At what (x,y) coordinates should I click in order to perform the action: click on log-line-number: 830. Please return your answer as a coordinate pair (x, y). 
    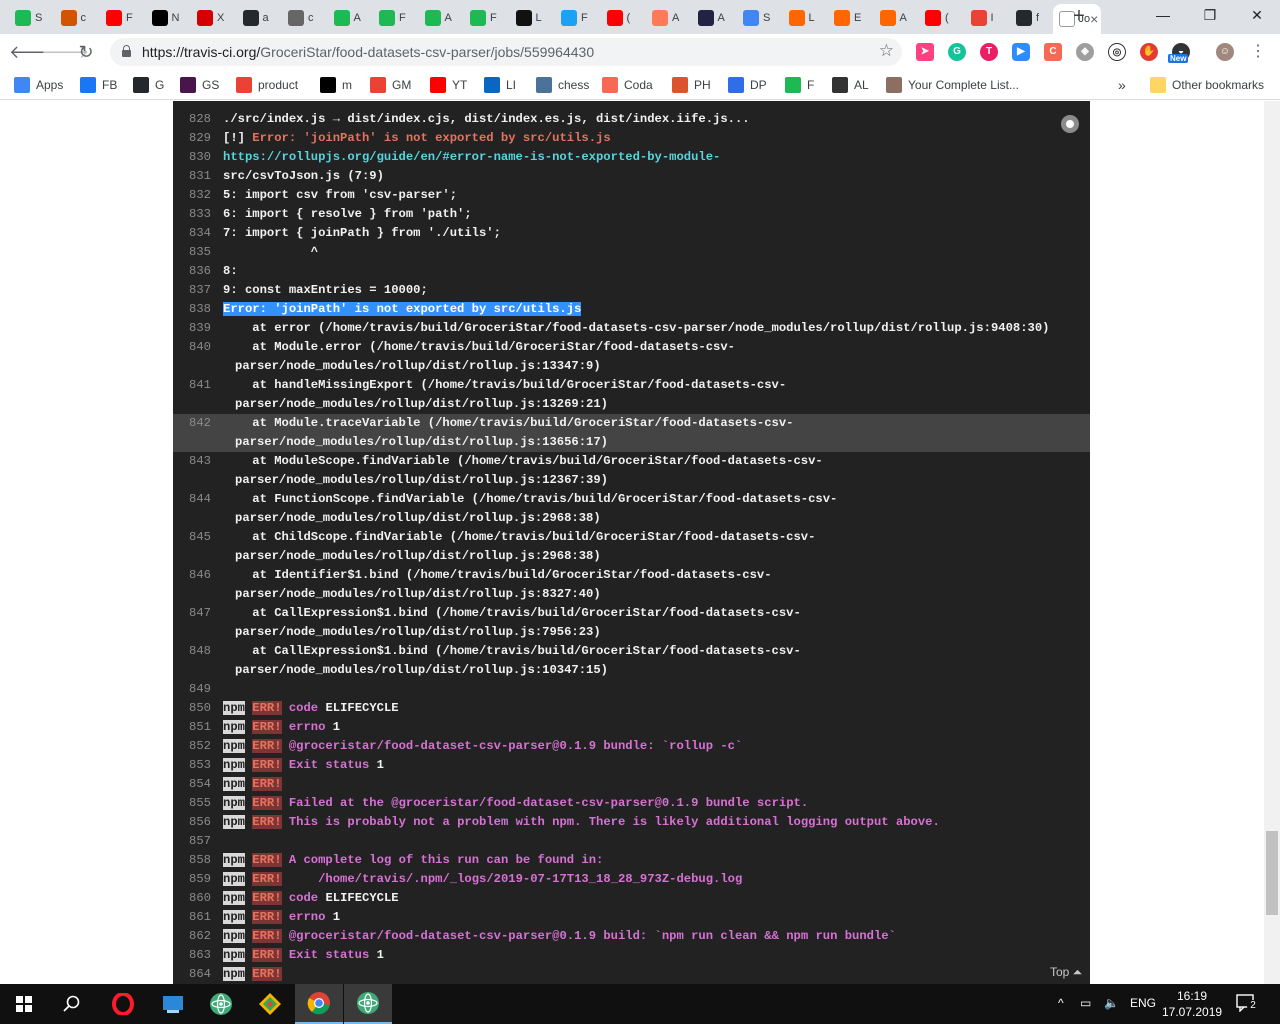
    Looking at the image, I should click on (198, 157).